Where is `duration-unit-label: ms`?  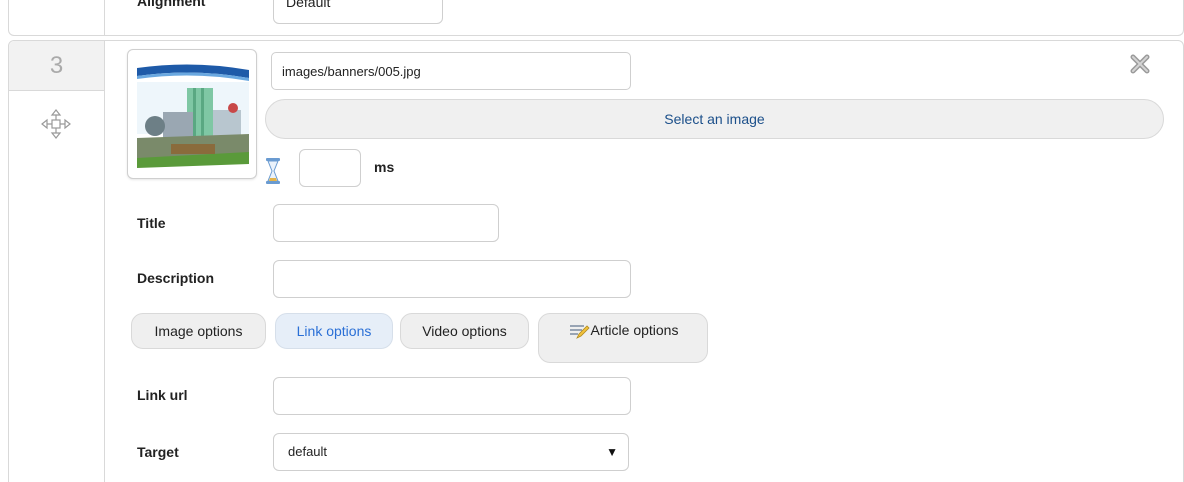
duration-unit-label: ms is located at coordinates (384, 167).